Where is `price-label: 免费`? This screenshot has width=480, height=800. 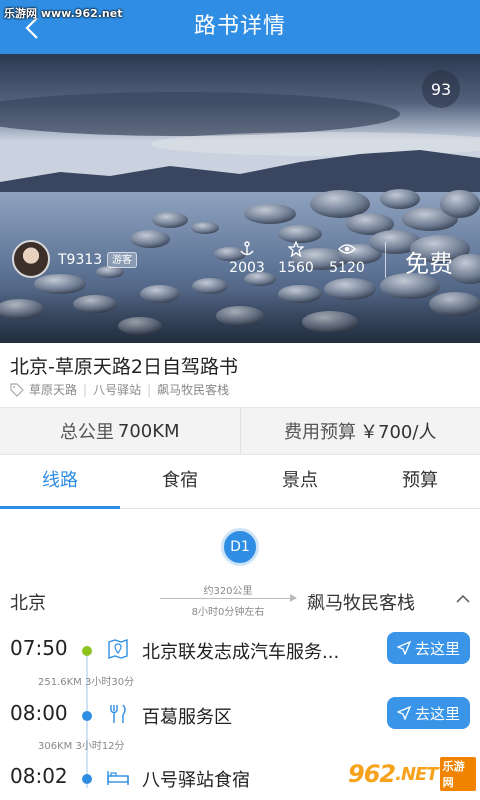 price-label: 免费 is located at coordinates (429, 264).